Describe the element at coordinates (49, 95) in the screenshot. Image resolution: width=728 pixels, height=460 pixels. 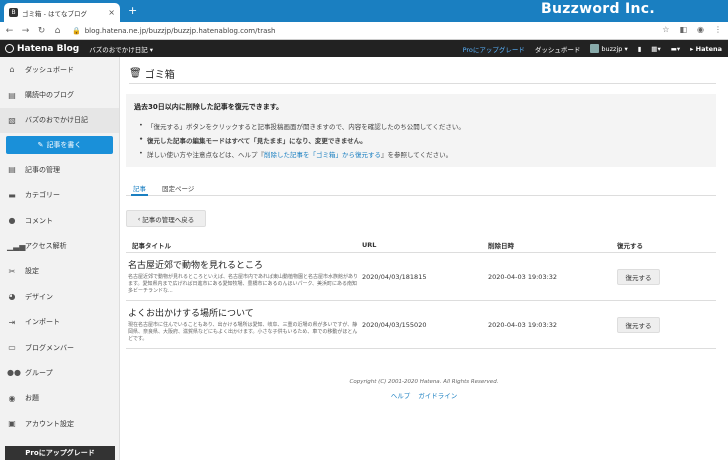
I see `sidebar-item-label: 購読中のブログ` at that location.